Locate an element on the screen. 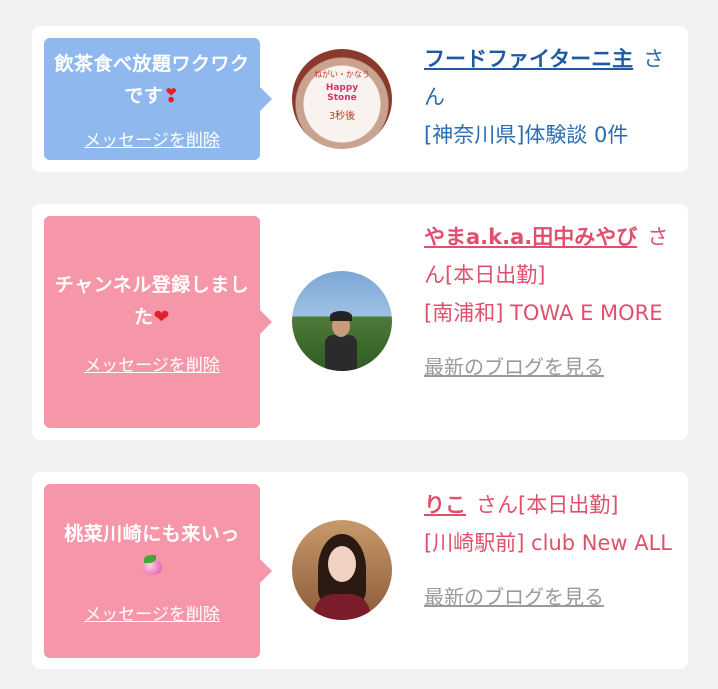 The width and height of the screenshot is (718, 689). heart-icon: ❤ is located at coordinates (161, 316).